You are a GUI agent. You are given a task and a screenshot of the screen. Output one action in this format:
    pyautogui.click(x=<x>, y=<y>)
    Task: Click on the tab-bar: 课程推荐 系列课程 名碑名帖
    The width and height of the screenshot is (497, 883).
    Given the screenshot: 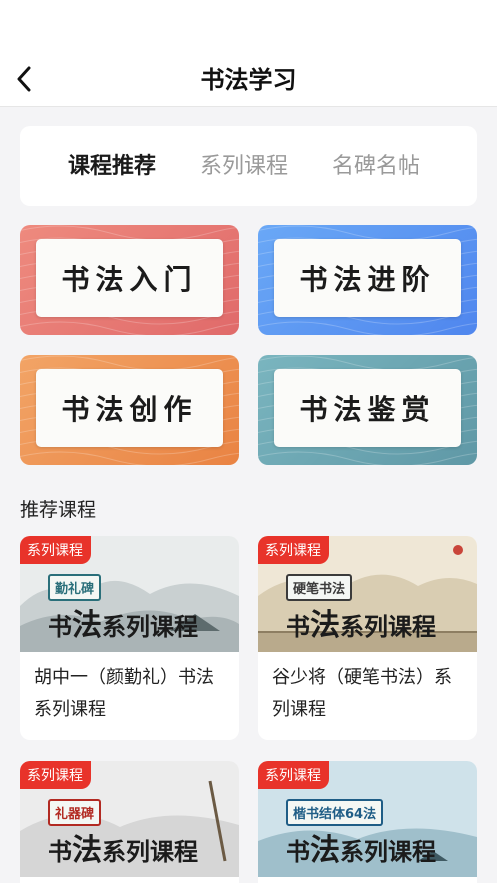 What is the action you would take?
    pyautogui.click(x=248, y=166)
    